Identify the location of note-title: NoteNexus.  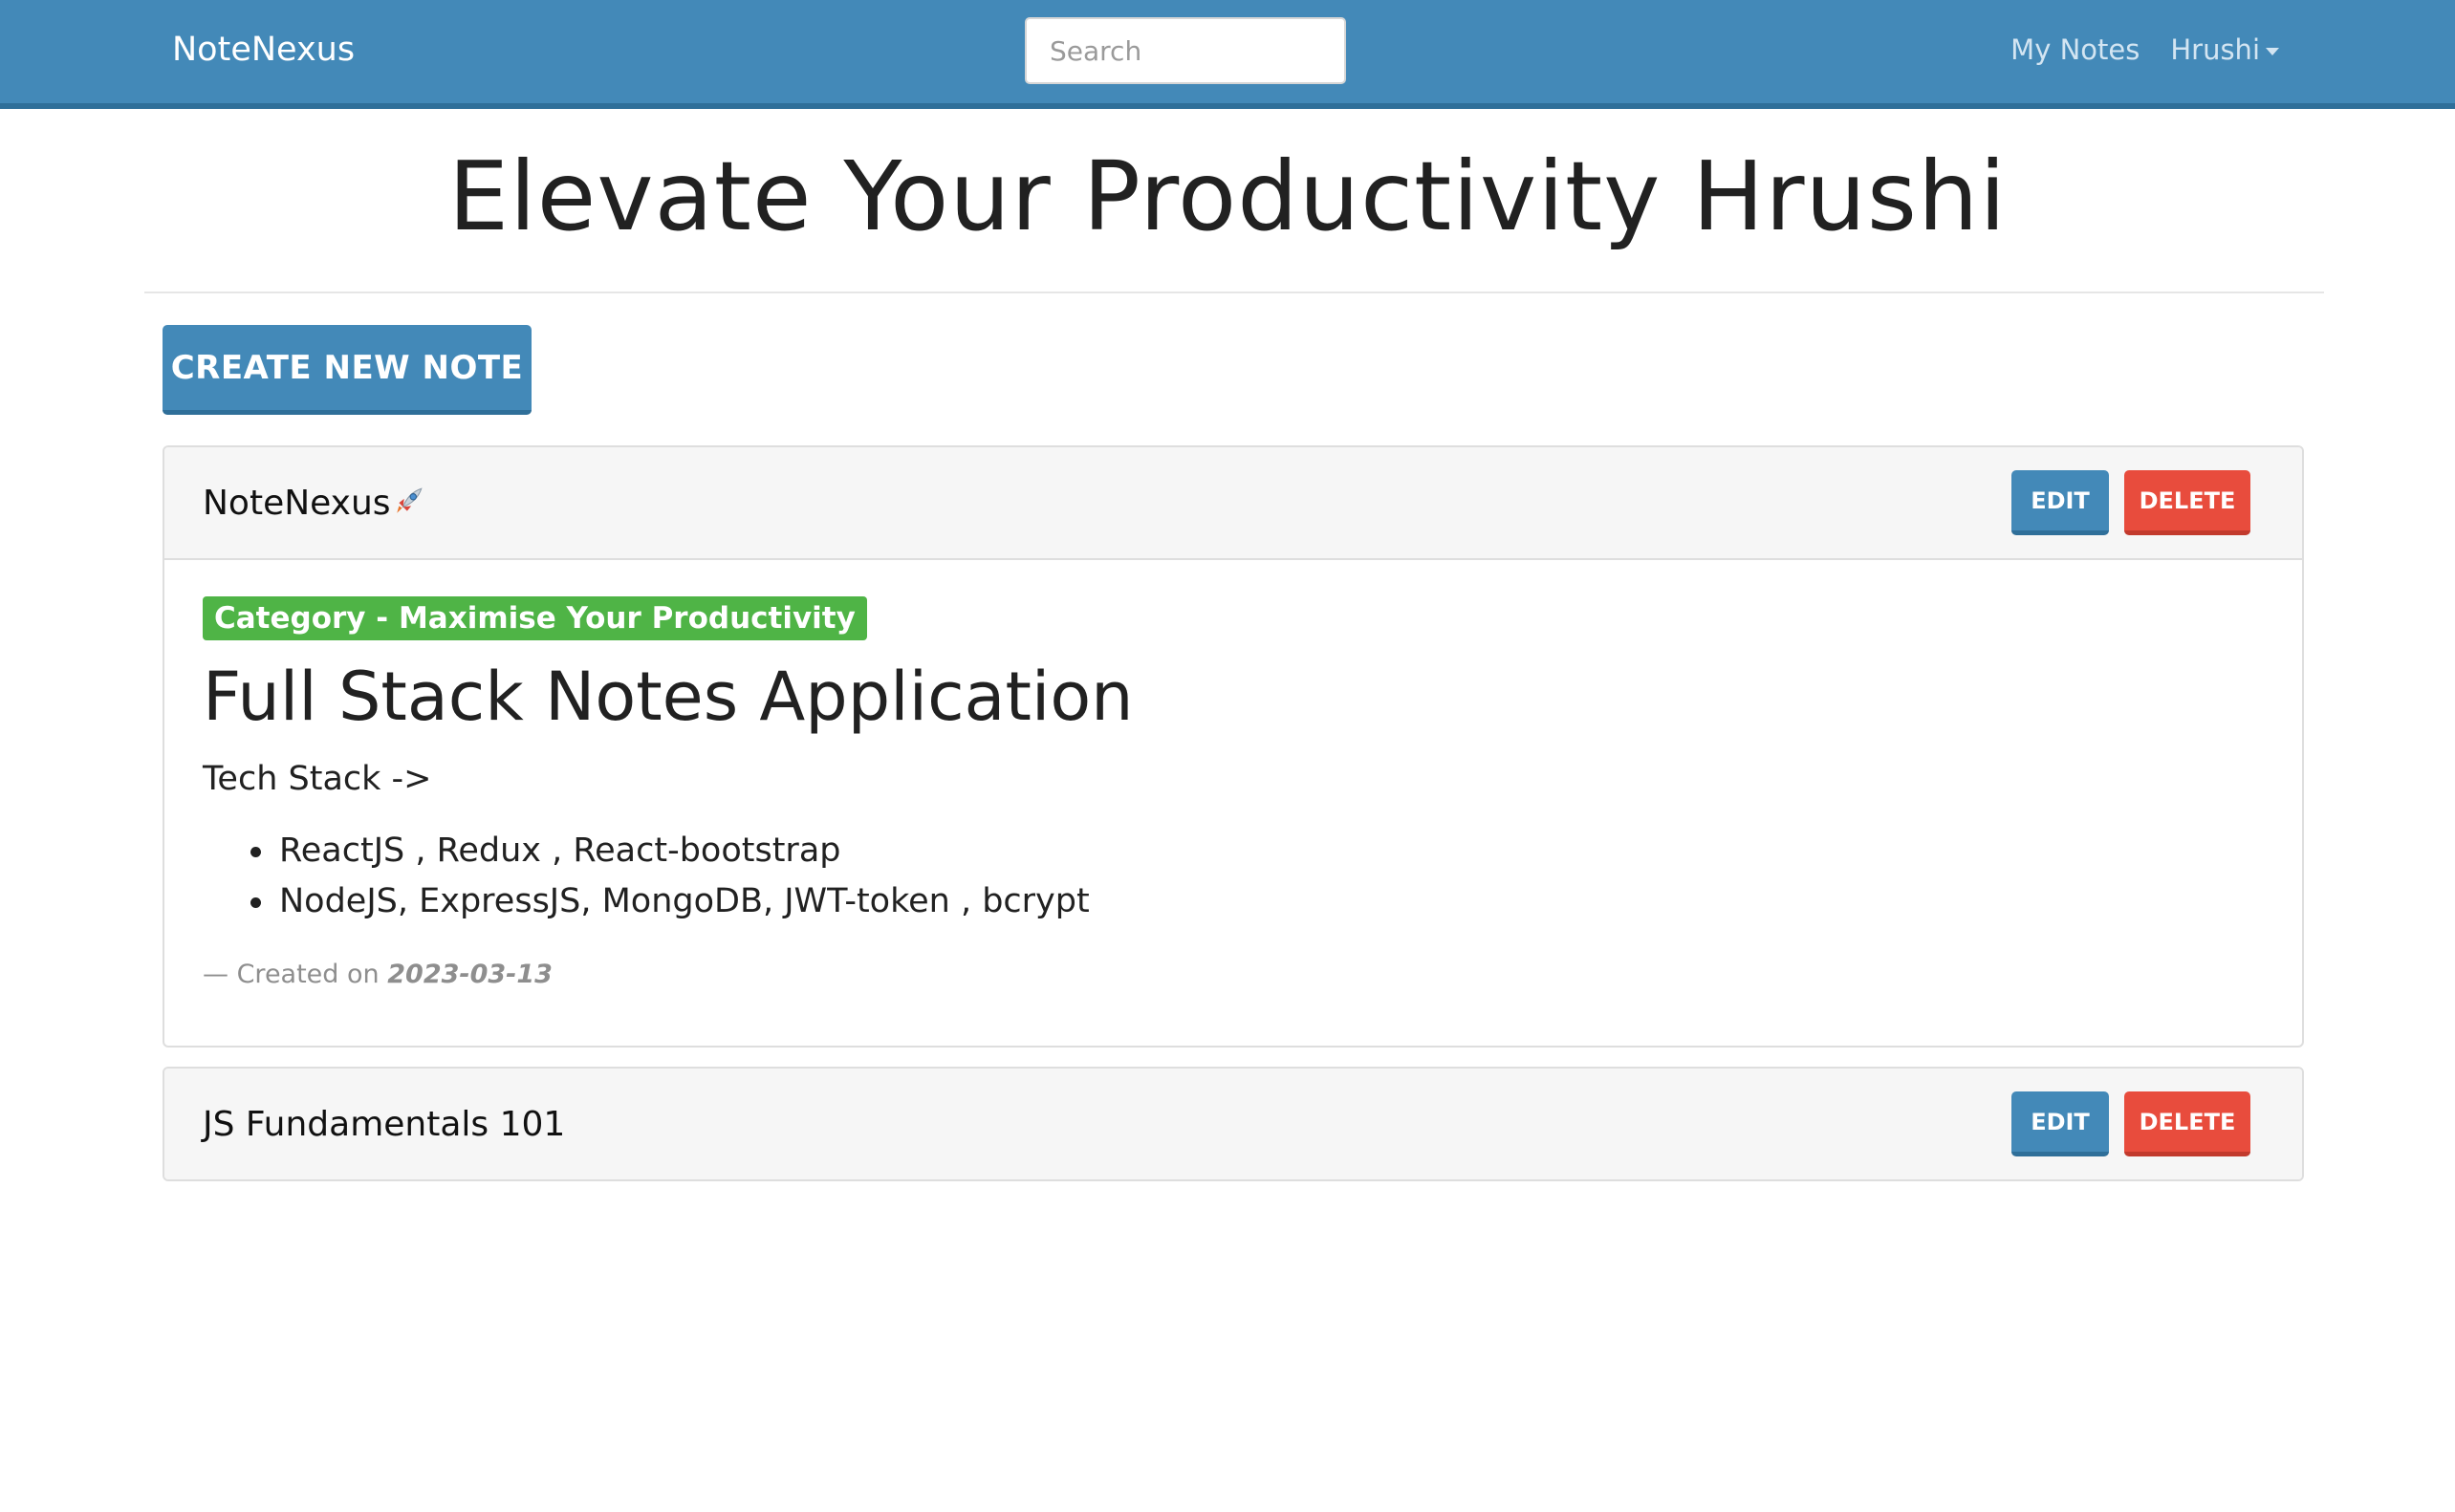
(314, 504).